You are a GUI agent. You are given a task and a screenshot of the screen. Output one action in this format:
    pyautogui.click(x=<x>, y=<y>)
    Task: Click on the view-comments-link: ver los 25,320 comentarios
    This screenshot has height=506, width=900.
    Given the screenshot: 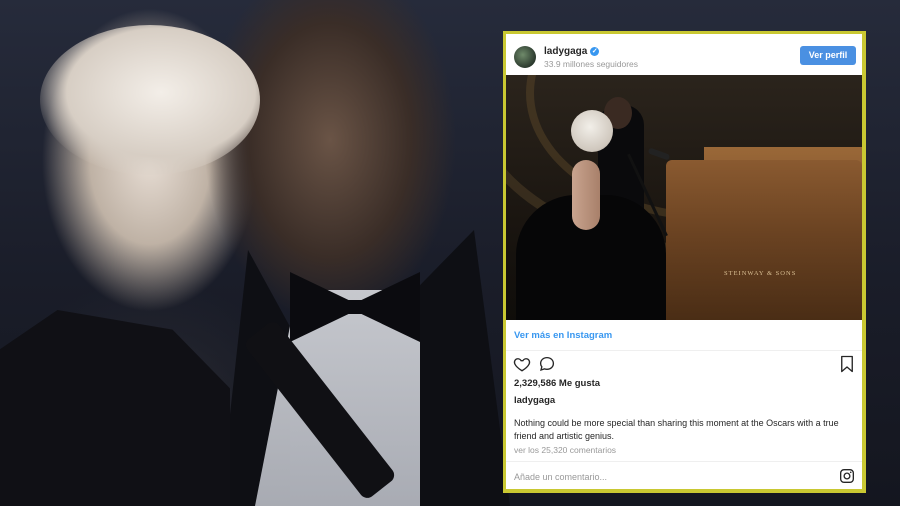 What is the action you would take?
    pyautogui.click(x=565, y=450)
    